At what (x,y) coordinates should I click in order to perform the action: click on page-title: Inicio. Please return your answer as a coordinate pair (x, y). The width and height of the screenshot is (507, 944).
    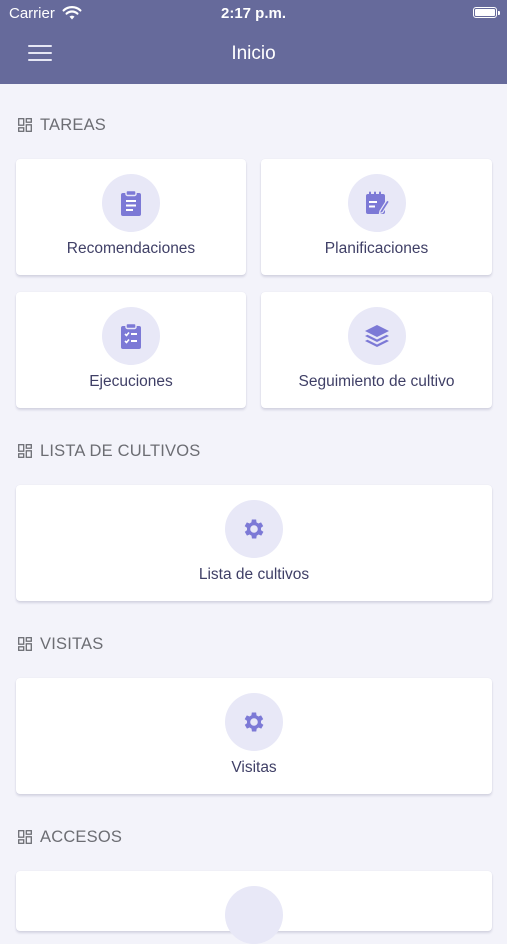
    Looking at the image, I should click on (253, 53).